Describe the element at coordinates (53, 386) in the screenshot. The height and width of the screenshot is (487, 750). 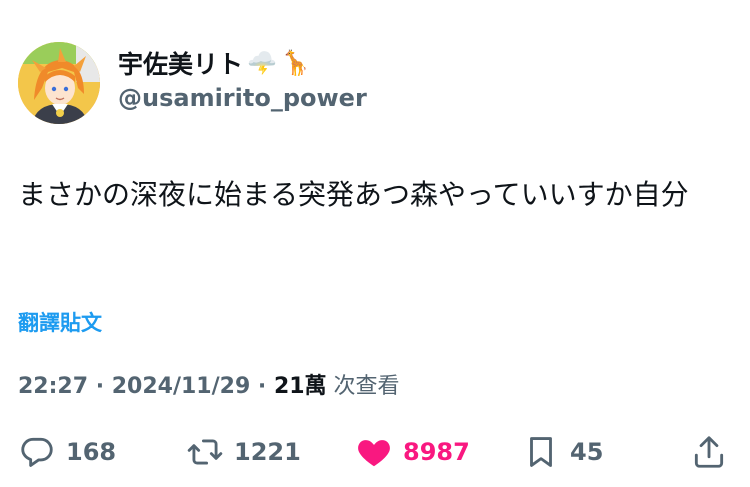
I see `tweet-time: 22:27` at that location.